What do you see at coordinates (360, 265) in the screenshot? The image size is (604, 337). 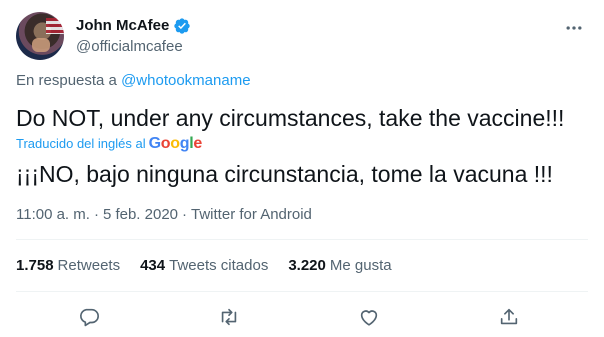 I see `likes-label: Me gusta` at bounding box center [360, 265].